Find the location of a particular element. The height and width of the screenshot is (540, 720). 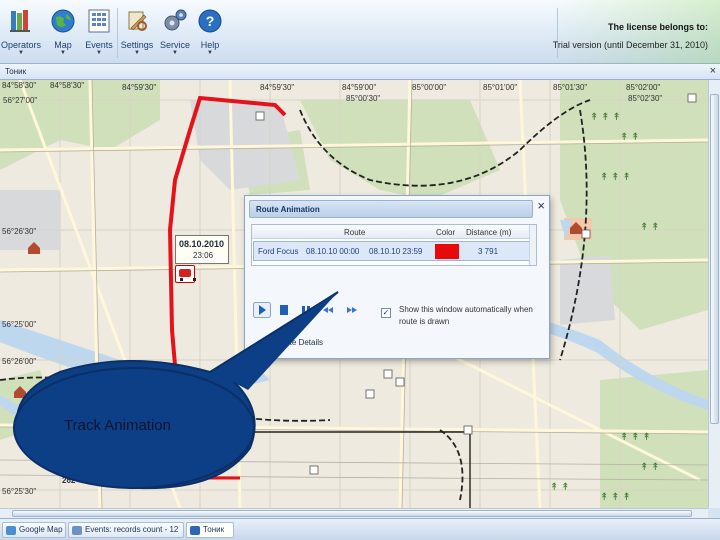

coord-label: 56°27'00" is located at coordinates (20, 100).